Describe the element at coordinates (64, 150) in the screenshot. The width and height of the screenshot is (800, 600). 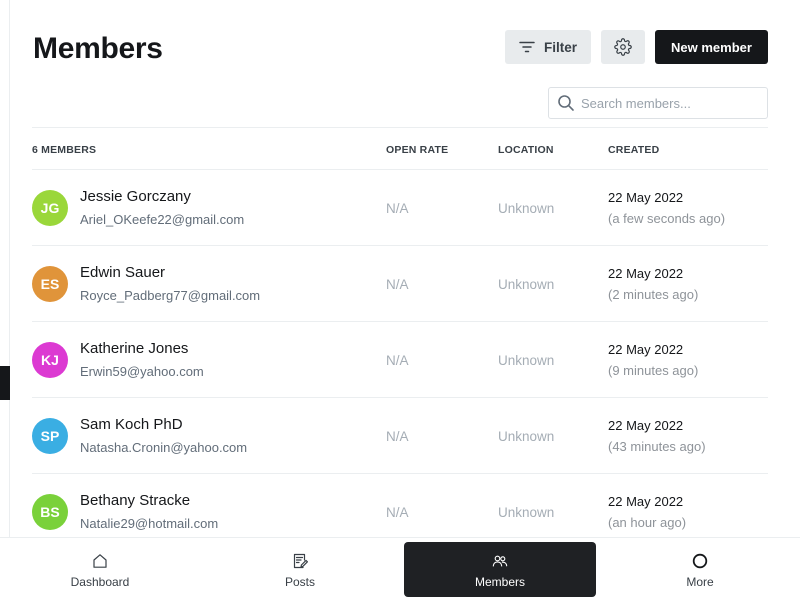
I see `column-header-members: 6 MEMBERS` at that location.